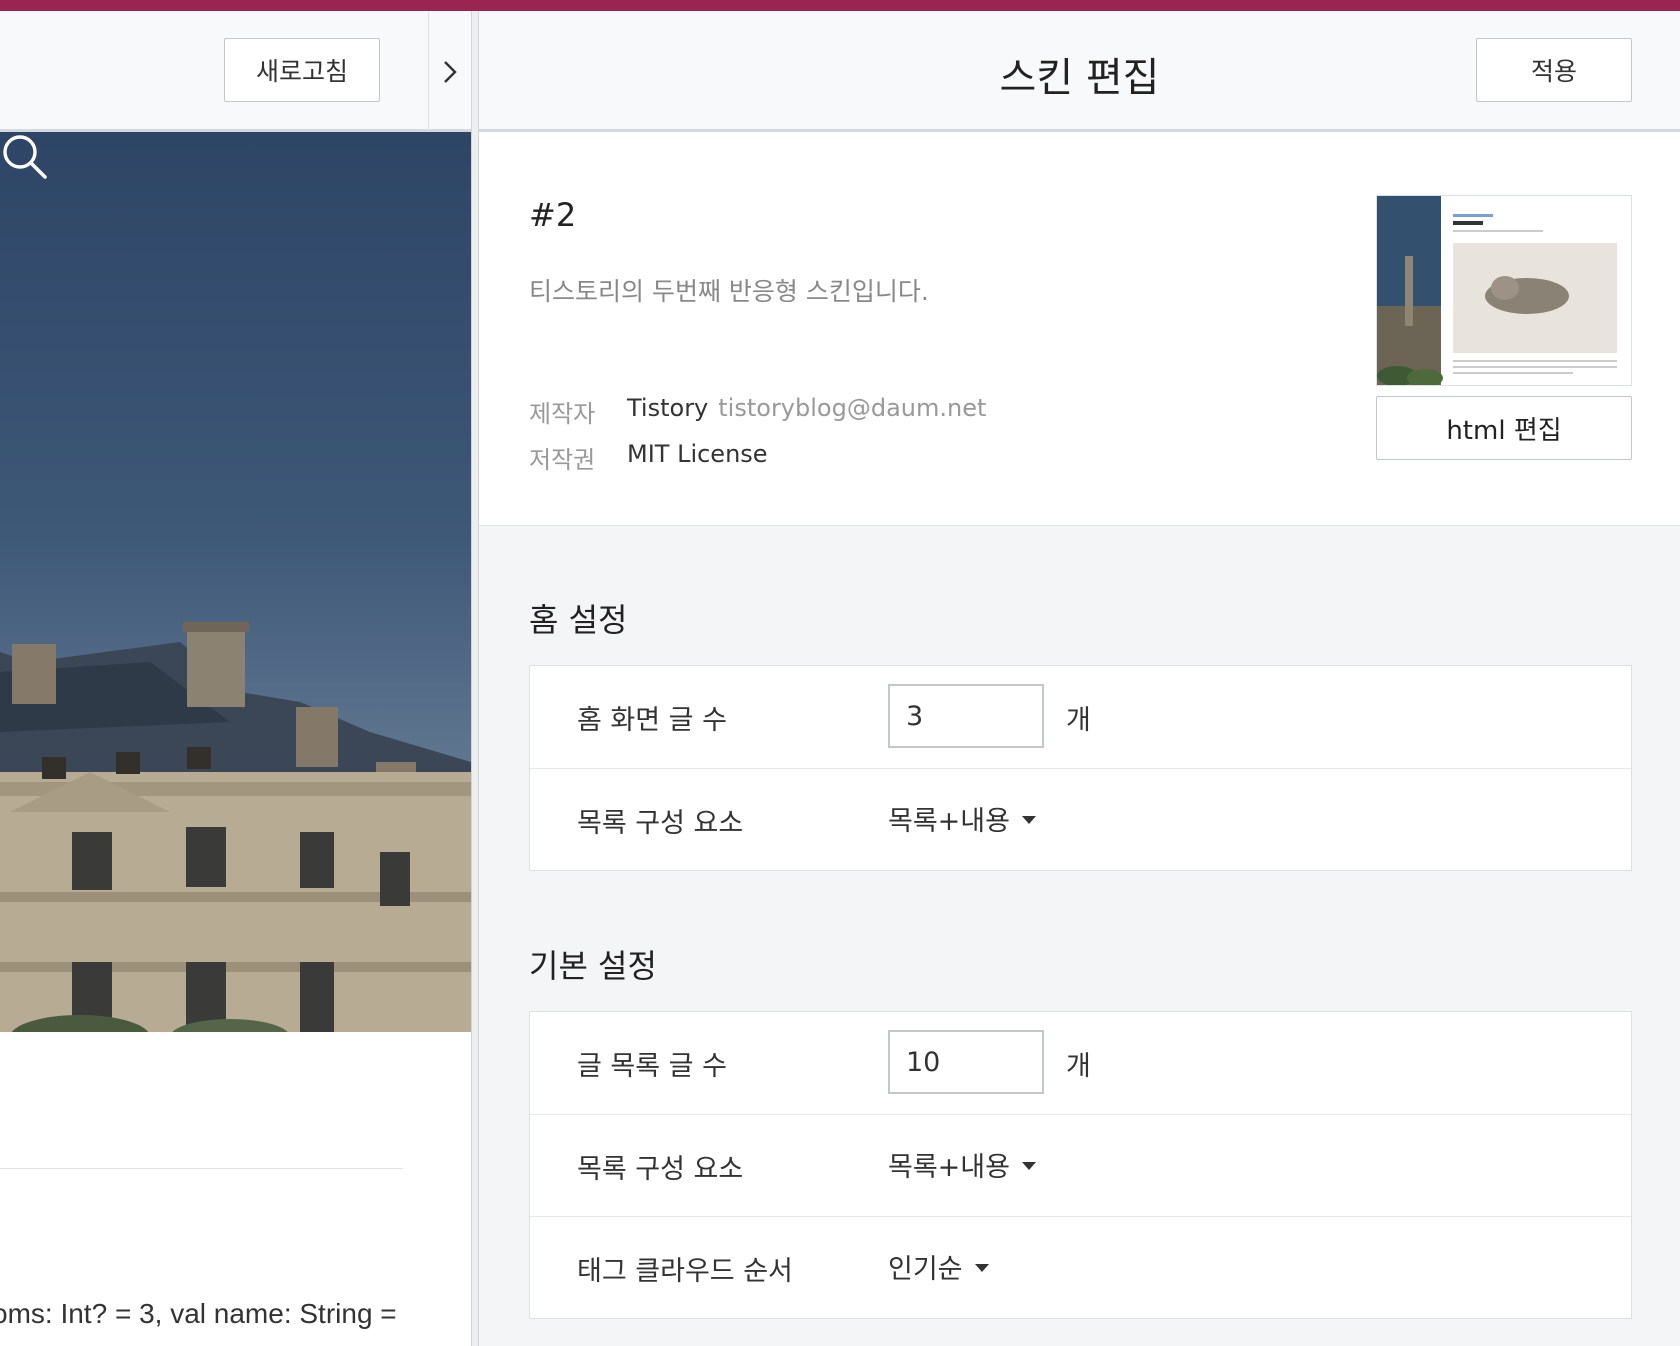  Describe the element at coordinates (668, 408) in the screenshot. I see `author-name: Tistory` at that location.